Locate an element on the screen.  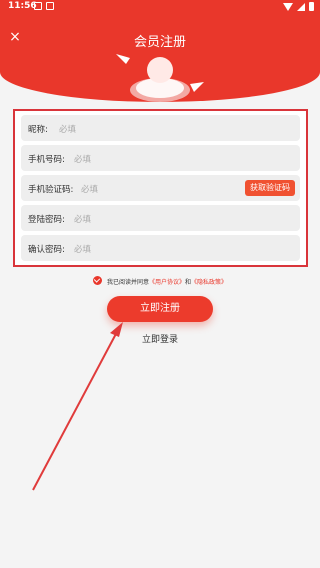
password-input: 必填 is located at coordinates (82, 219).